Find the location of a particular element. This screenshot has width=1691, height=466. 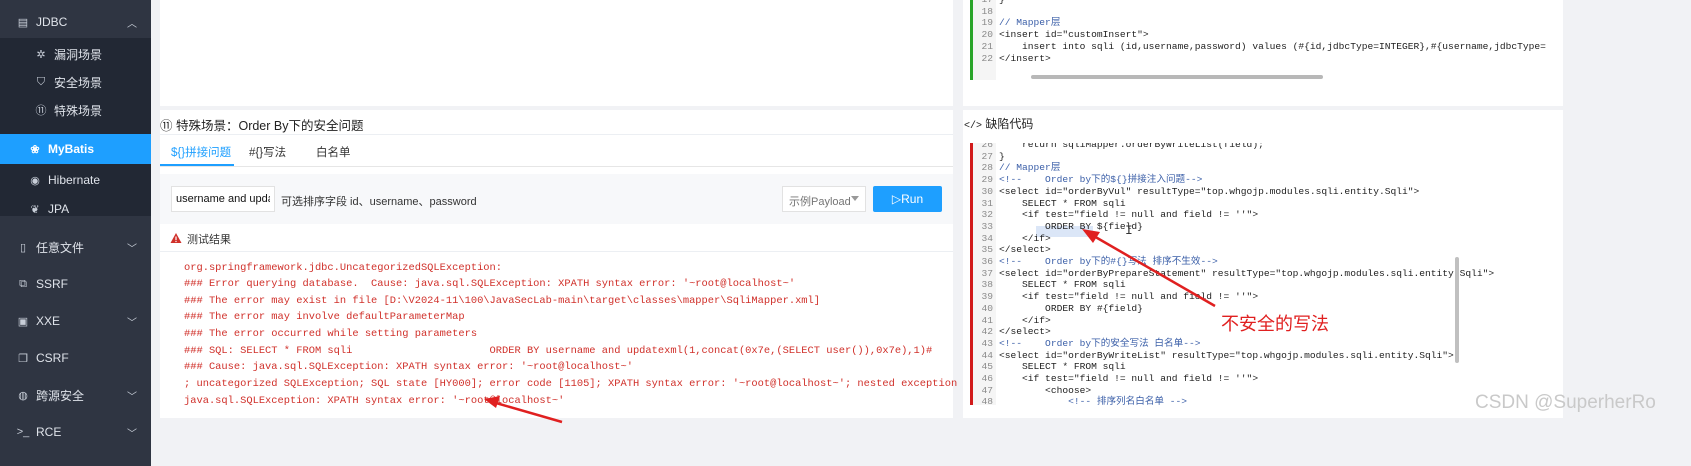

annotation-label: 不安全的写法 is located at coordinates (1275, 324).